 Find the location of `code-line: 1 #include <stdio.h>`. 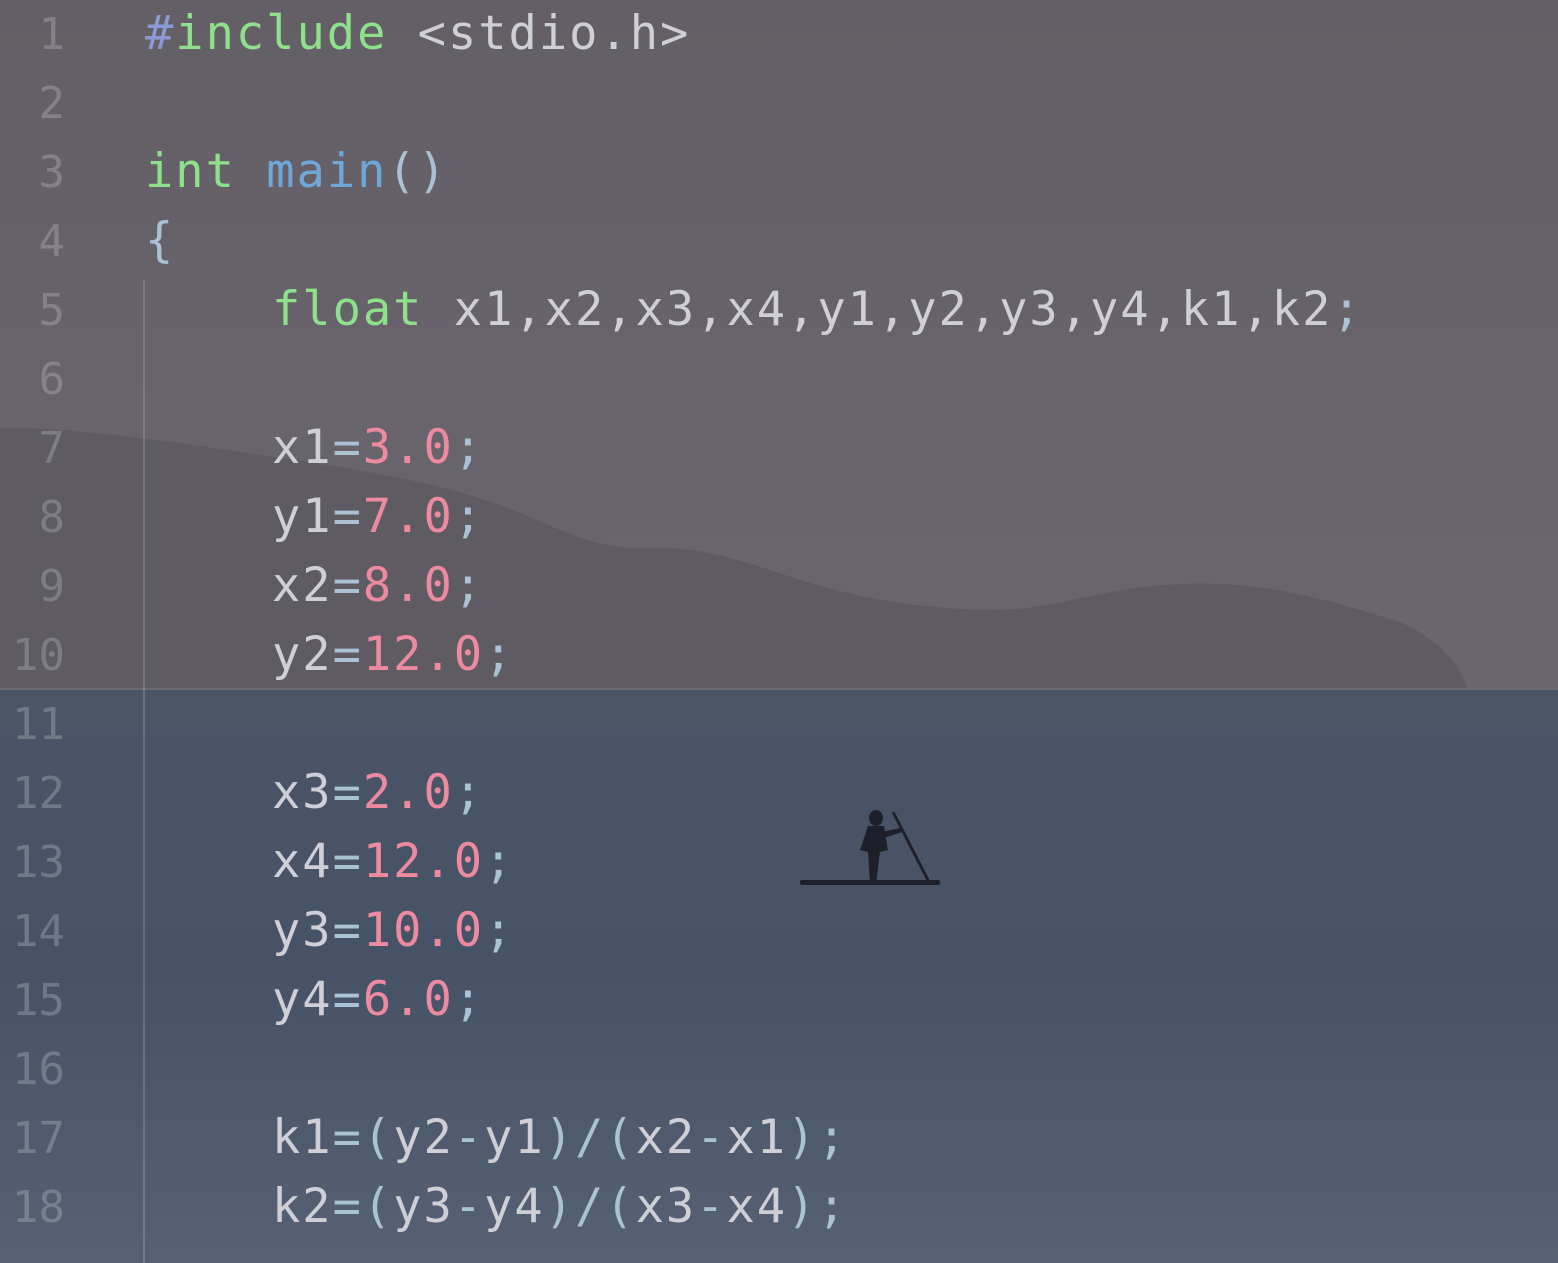

code-line: 1 #include <stdio.h> is located at coordinates (779, 34).